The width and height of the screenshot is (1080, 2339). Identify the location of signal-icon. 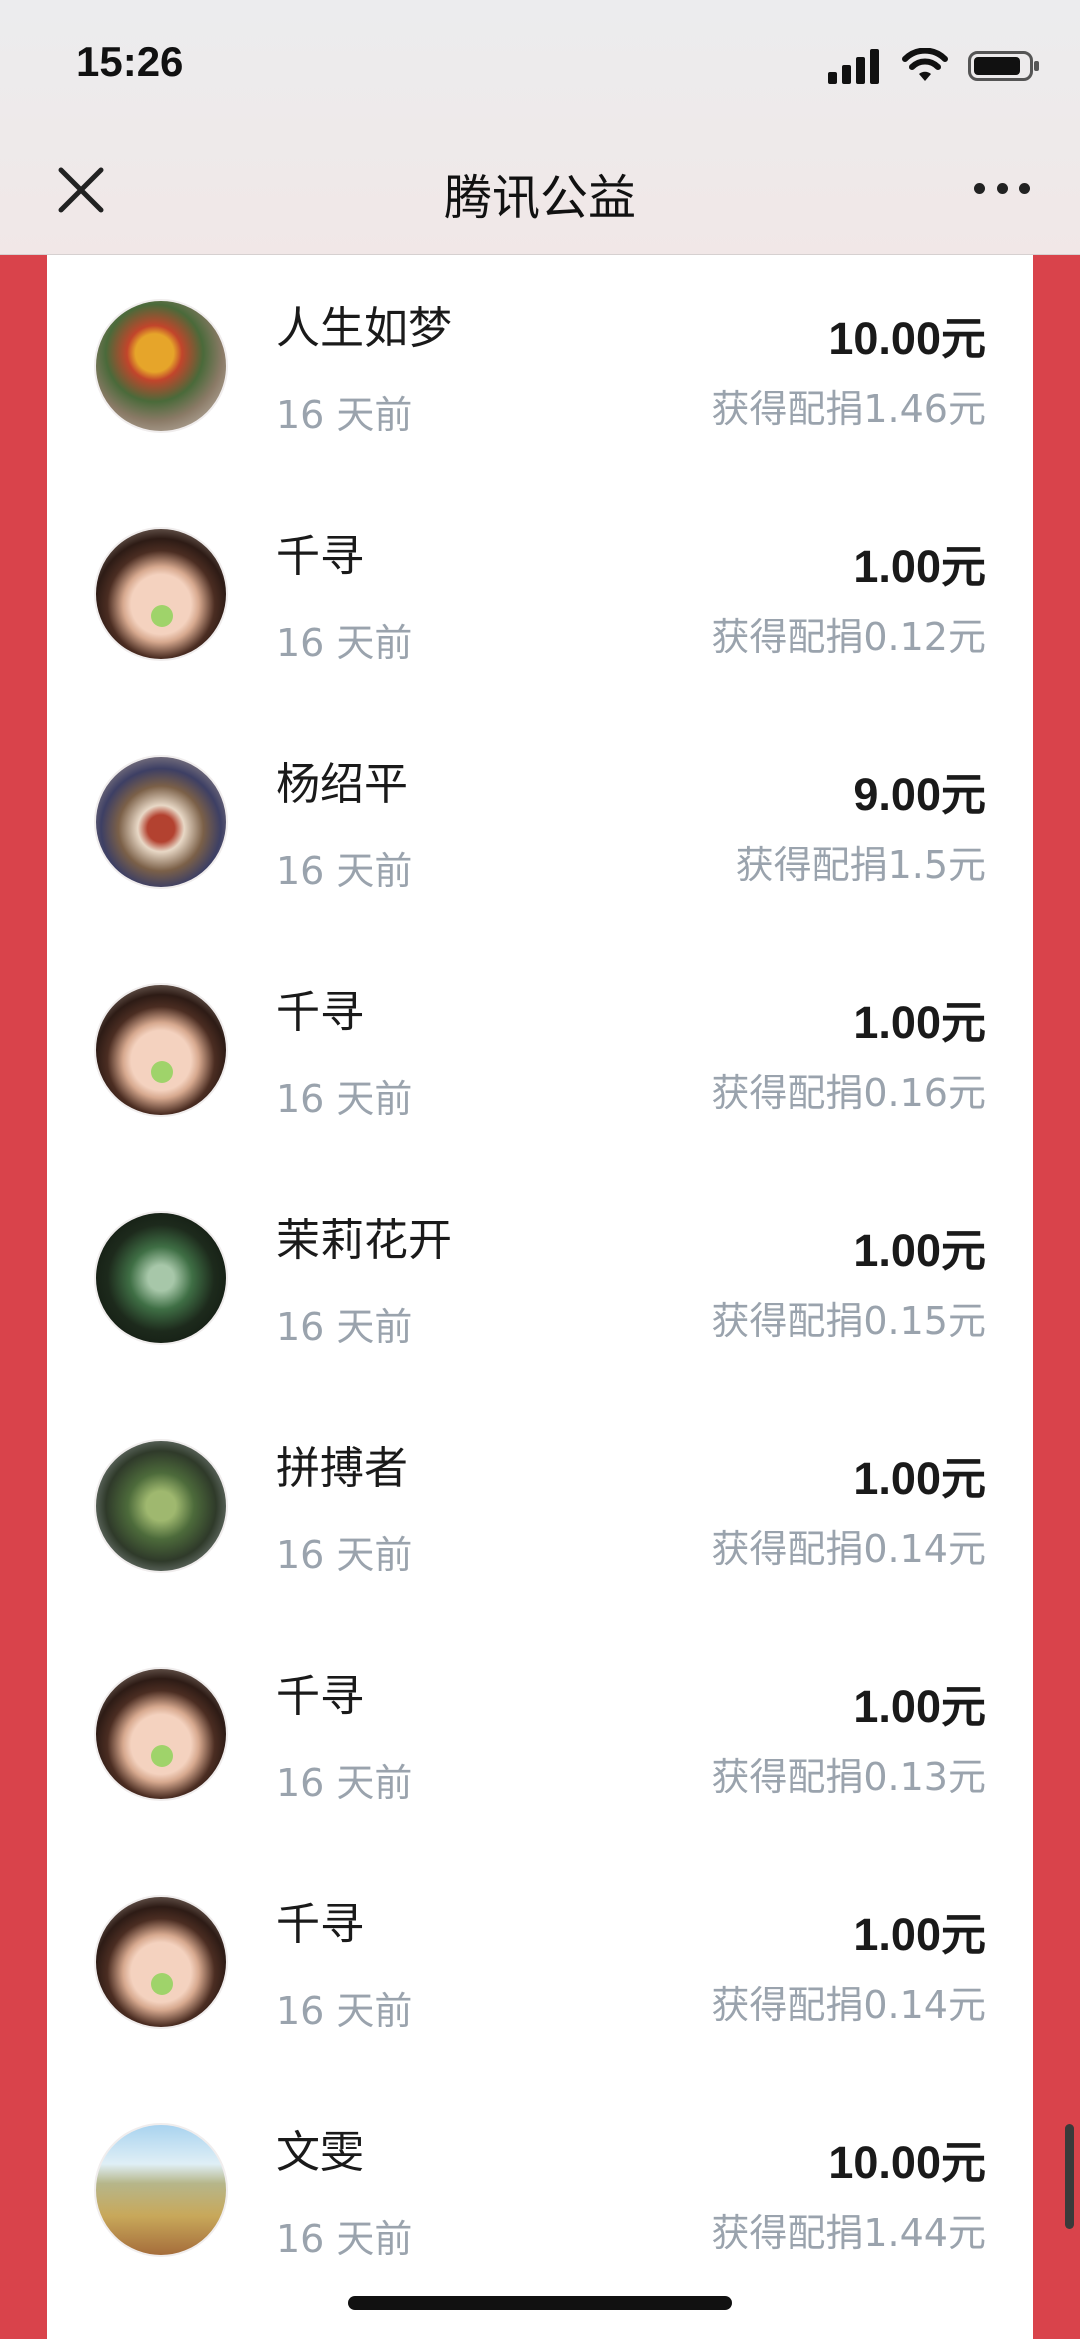
(853, 66).